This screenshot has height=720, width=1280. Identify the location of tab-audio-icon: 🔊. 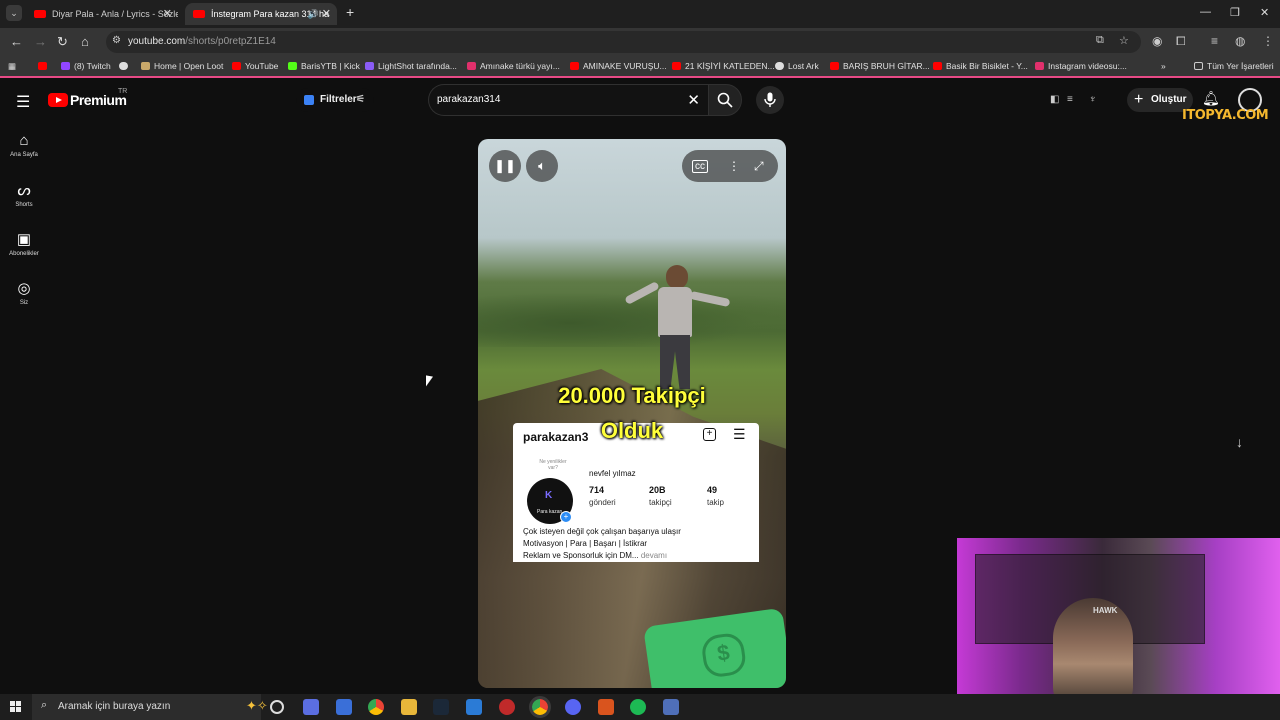
(313, 14).